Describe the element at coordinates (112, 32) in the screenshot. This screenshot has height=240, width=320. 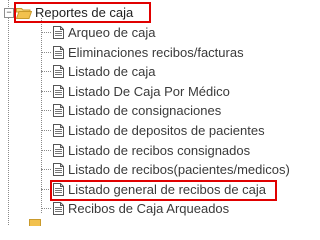
I see `tree-item-label: Arqueo de caja` at that location.